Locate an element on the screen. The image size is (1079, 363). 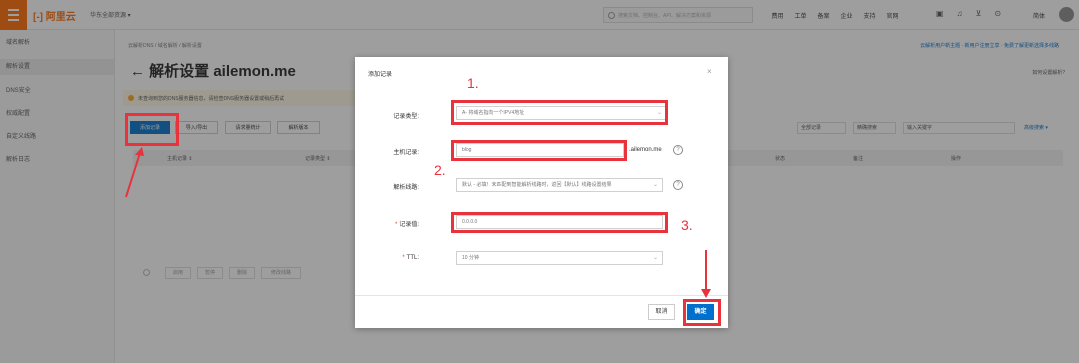
ttl-label: * TTL: is located at coordinates (410, 258).